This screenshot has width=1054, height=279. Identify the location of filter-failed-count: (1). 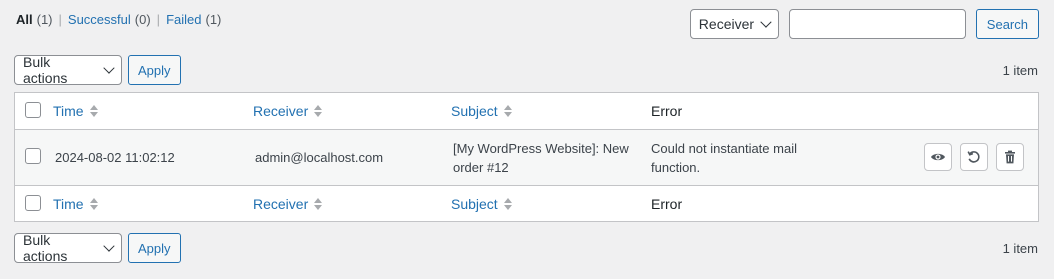
(213, 19).